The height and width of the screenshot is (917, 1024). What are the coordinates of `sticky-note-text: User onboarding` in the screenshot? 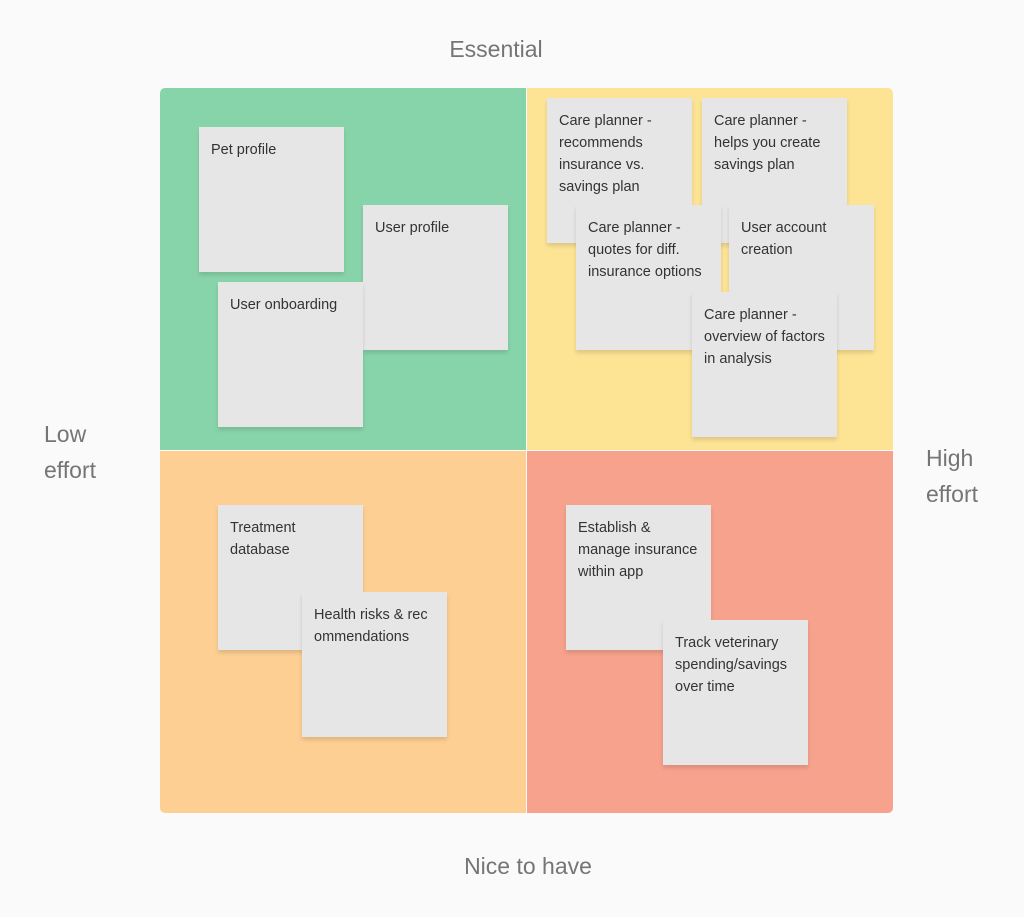 It's located at (284, 305).